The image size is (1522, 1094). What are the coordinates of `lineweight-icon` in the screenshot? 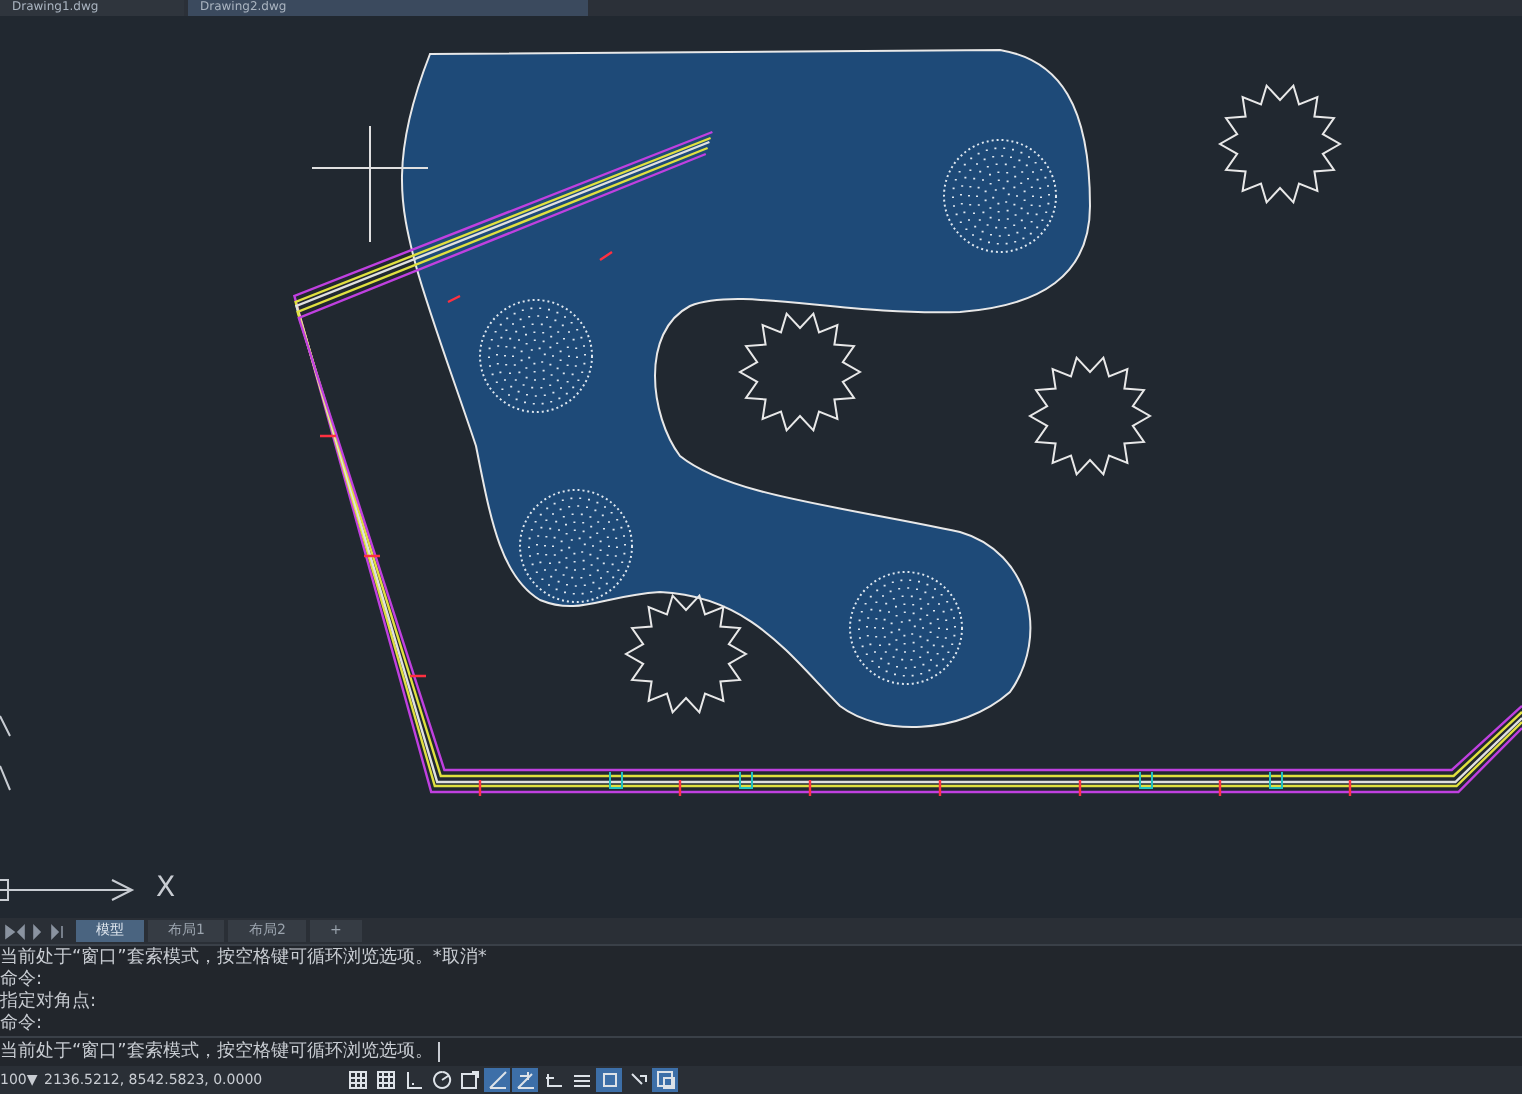 It's located at (581, 1080).